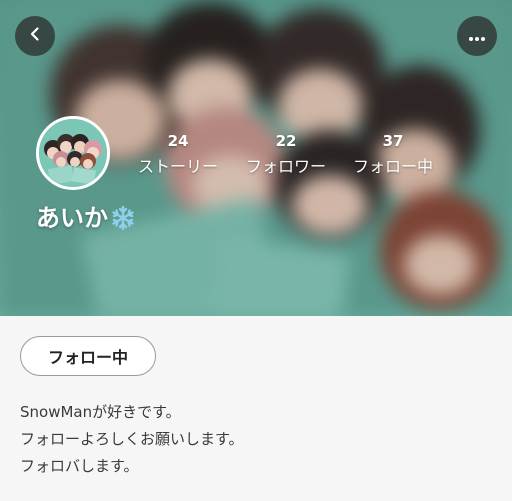  Describe the element at coordinates (286, 155) in the screenshot. I see `stat-followers: 22 フォロワー` at that location.